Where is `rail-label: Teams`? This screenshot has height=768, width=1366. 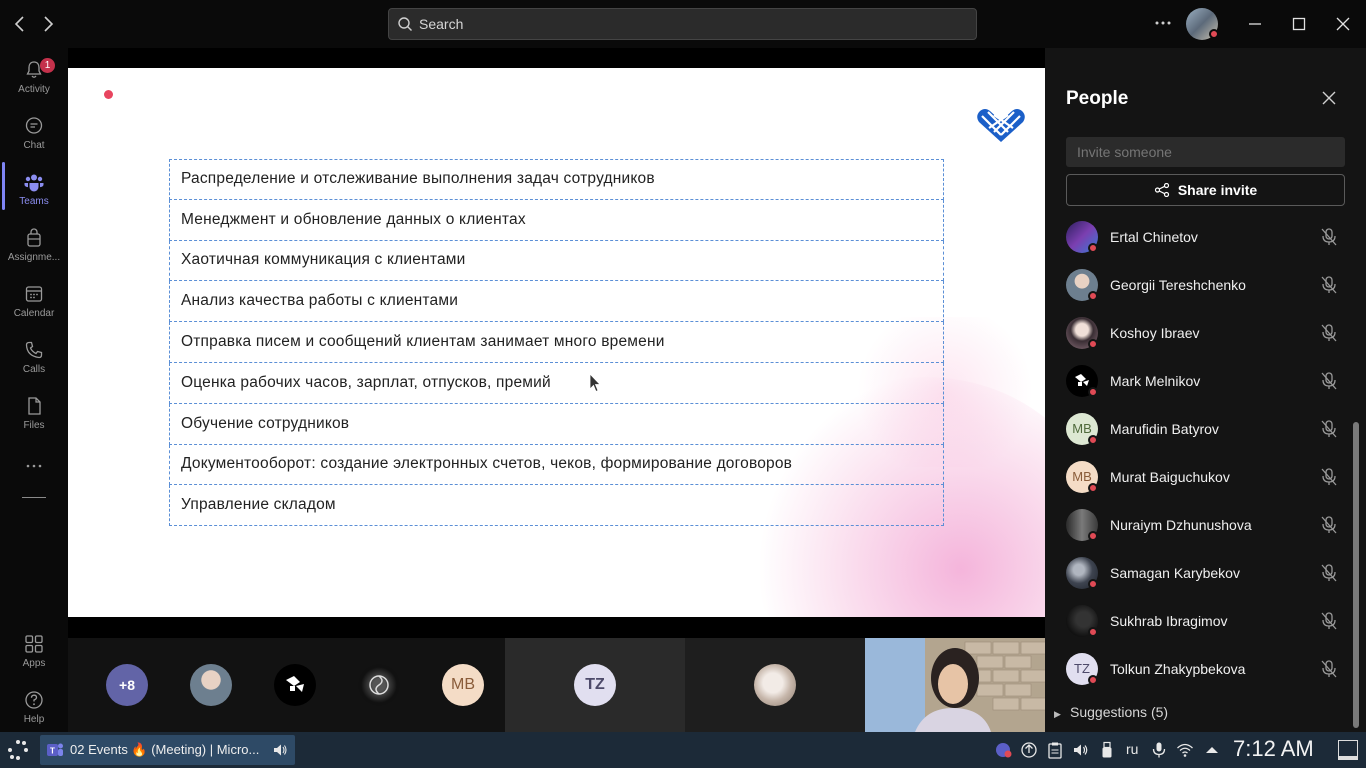 rail-label: Teams is located at coordinates (34, 201).